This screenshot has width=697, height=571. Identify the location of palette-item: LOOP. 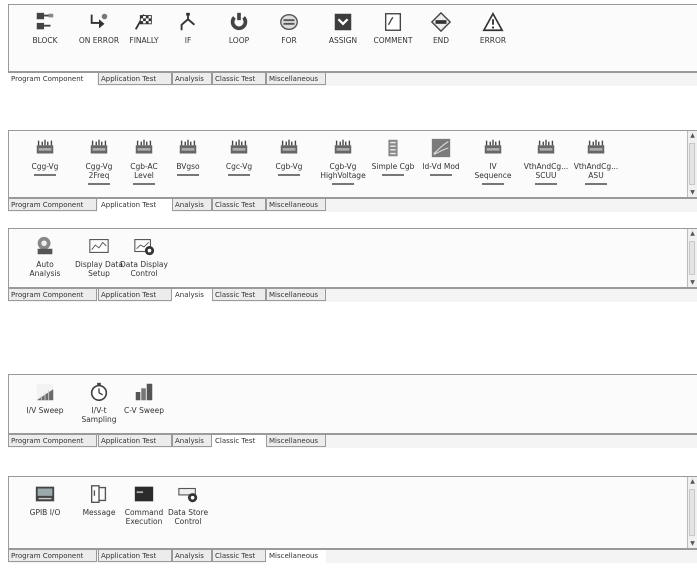
(239, 28).